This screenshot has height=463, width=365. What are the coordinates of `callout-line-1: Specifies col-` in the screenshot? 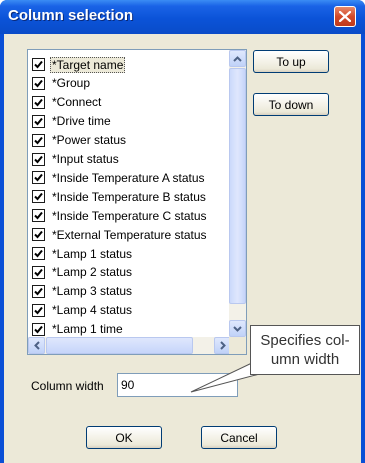 It's located at (305, 340).